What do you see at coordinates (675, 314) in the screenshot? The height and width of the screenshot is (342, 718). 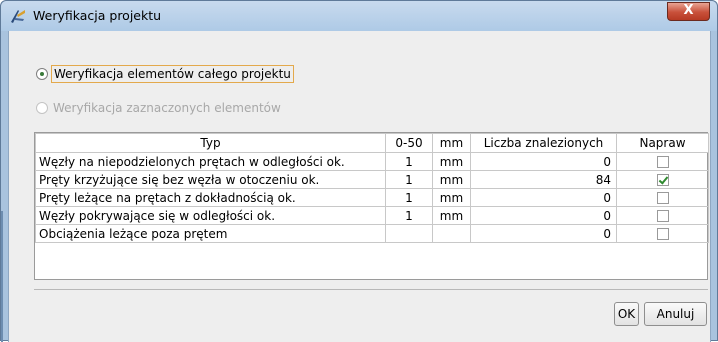 I see `cancel-button: Anuluj` at bounding box center [675, 314].